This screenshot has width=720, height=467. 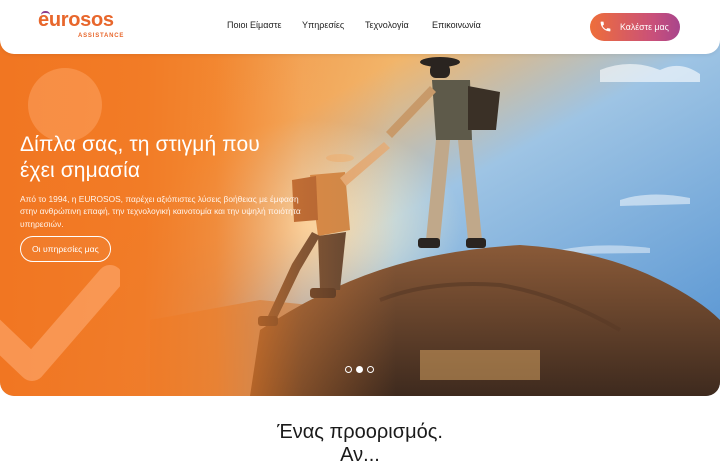 I want to click on services-button: Οι υπηρεσίες μας, so click(x=65, y=249).